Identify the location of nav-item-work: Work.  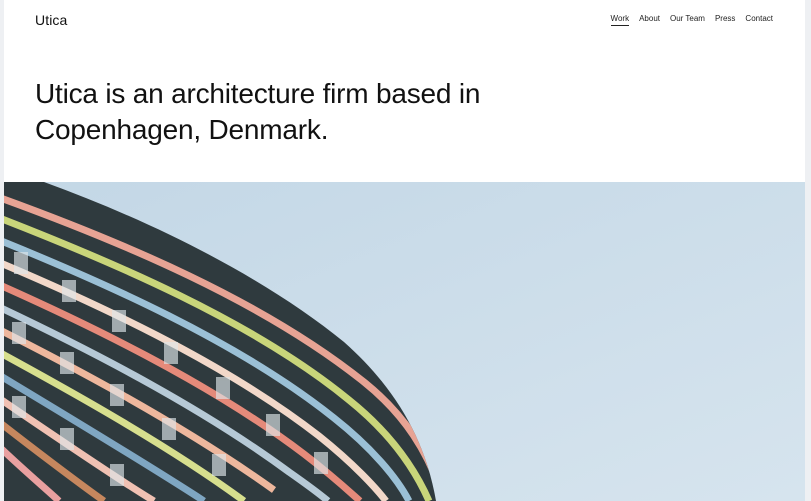
(620, 20).